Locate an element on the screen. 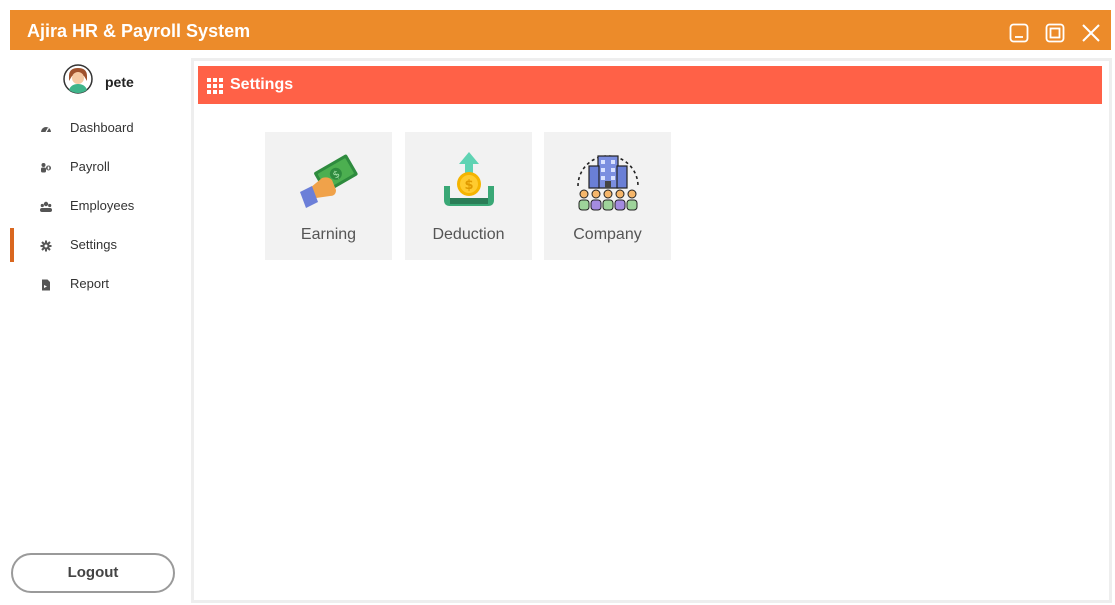  title-bar: Ajira HR & Payroll System is located at coordinates (560, 30).